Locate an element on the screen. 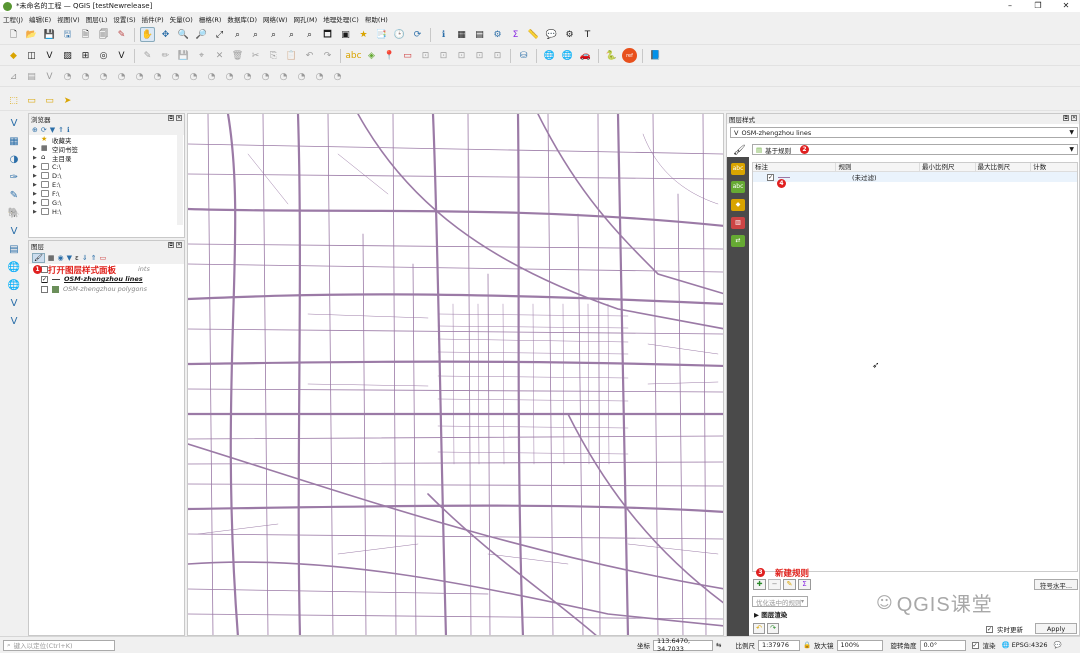 The height and width of the screenshot is (653, 1080). bookmark-new-icon: ★ is located at coordinates (363, 34).